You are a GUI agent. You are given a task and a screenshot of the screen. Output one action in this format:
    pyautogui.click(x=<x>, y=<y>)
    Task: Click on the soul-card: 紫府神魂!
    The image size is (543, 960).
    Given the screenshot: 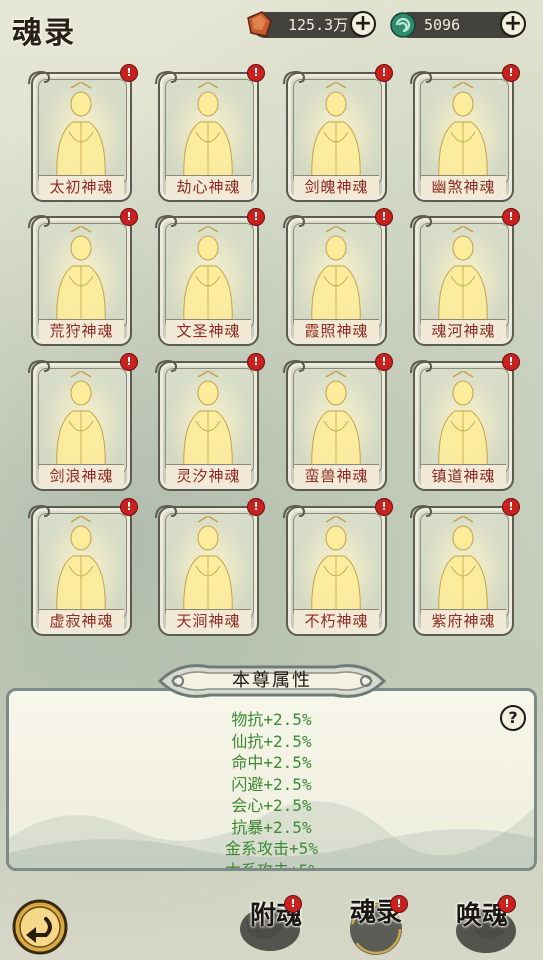 What is the action you would take?
    pyautogui.click(x=465, y=567)
    